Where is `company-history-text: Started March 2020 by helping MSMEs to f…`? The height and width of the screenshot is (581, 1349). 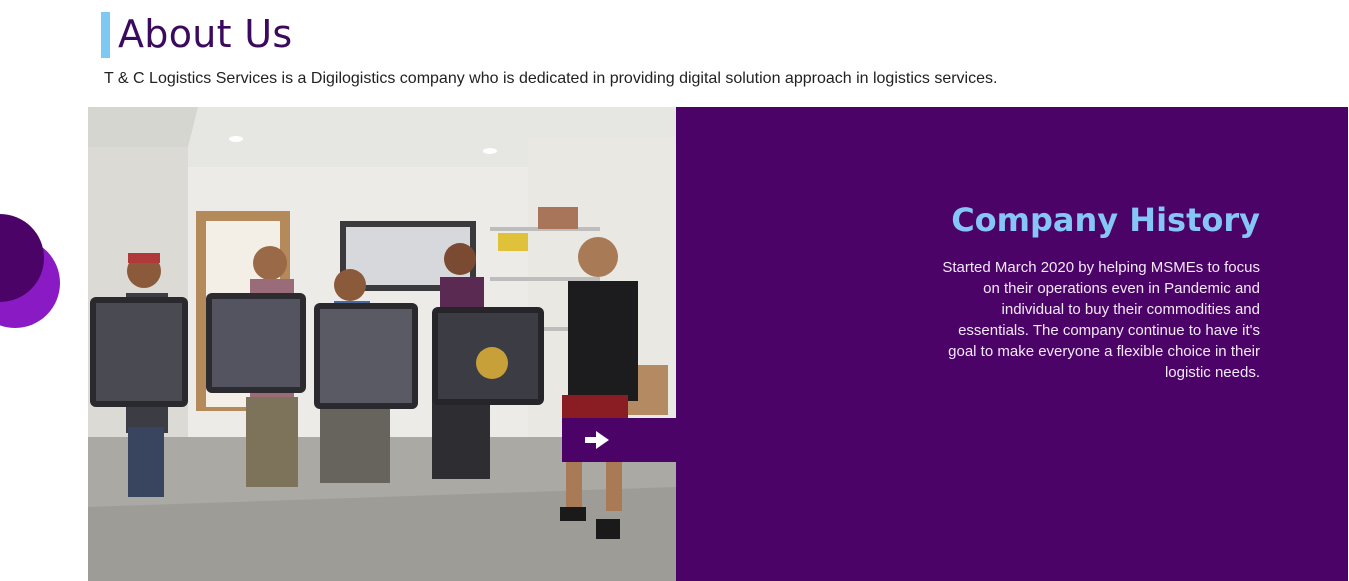
company-history-text: Started March 2020 by helping MSMEs to f… is located at coordinates (1101, 320).